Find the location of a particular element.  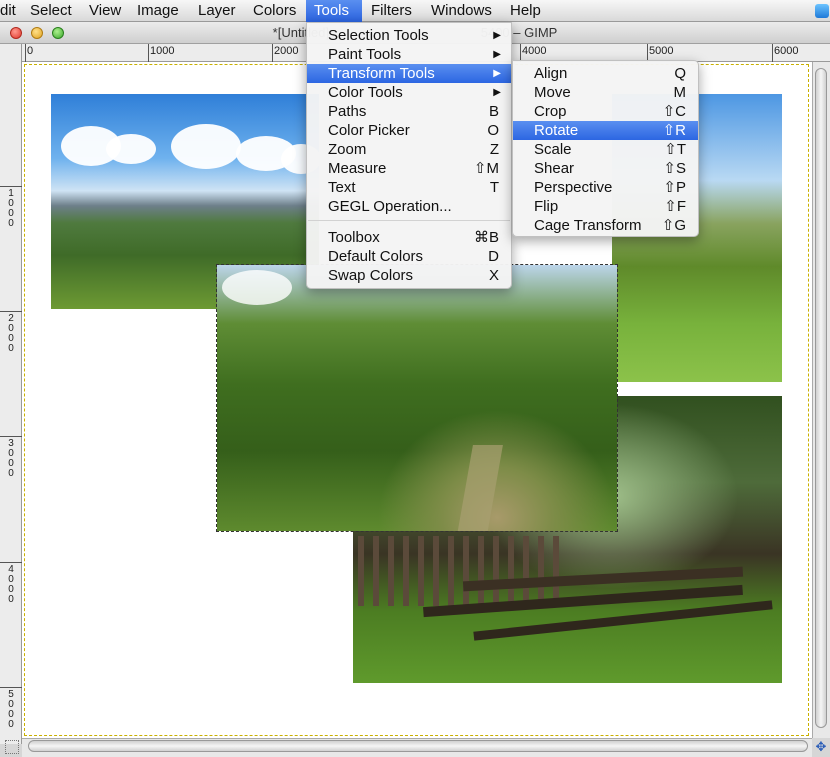

close-icon is located at coordinates (16, 33).